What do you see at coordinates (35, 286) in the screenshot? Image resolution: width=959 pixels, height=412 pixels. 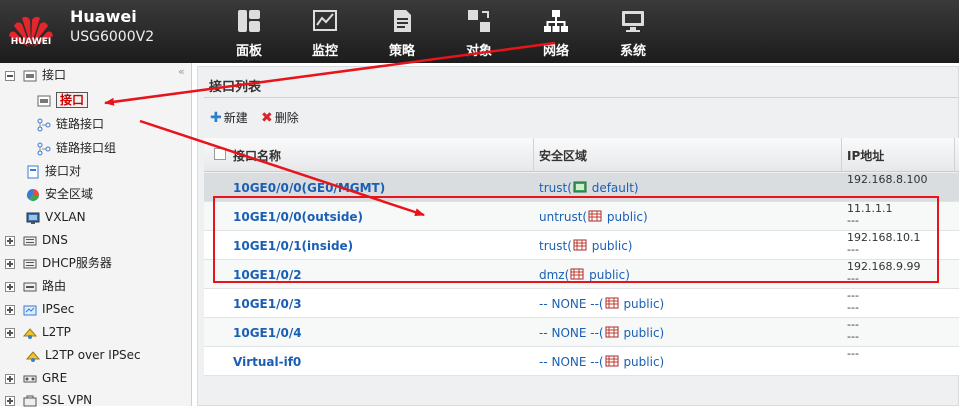 I see `sidebar-item-route: 路由` at bounding box center [35, 286].